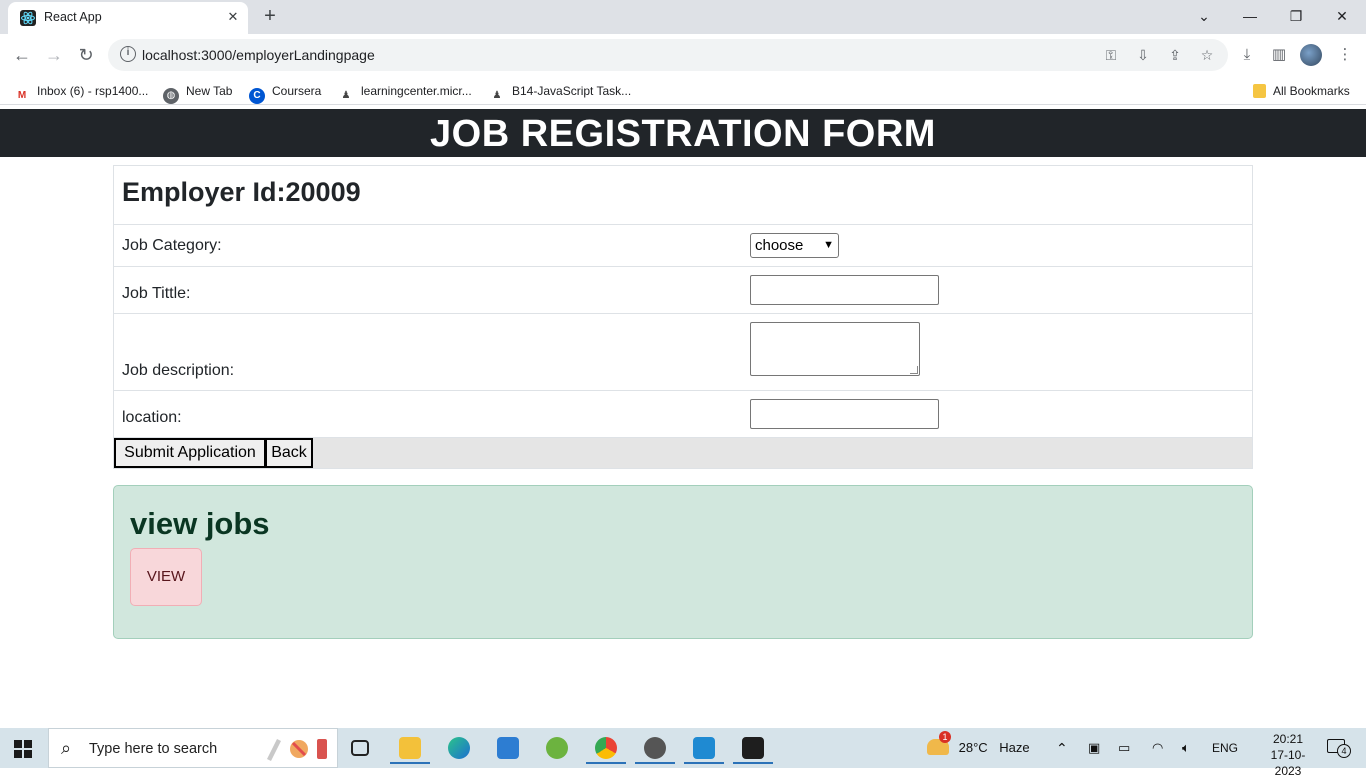  Describe the element at coordinates (753, 748) in the screenshot. I see `terminal-icon` at that location.